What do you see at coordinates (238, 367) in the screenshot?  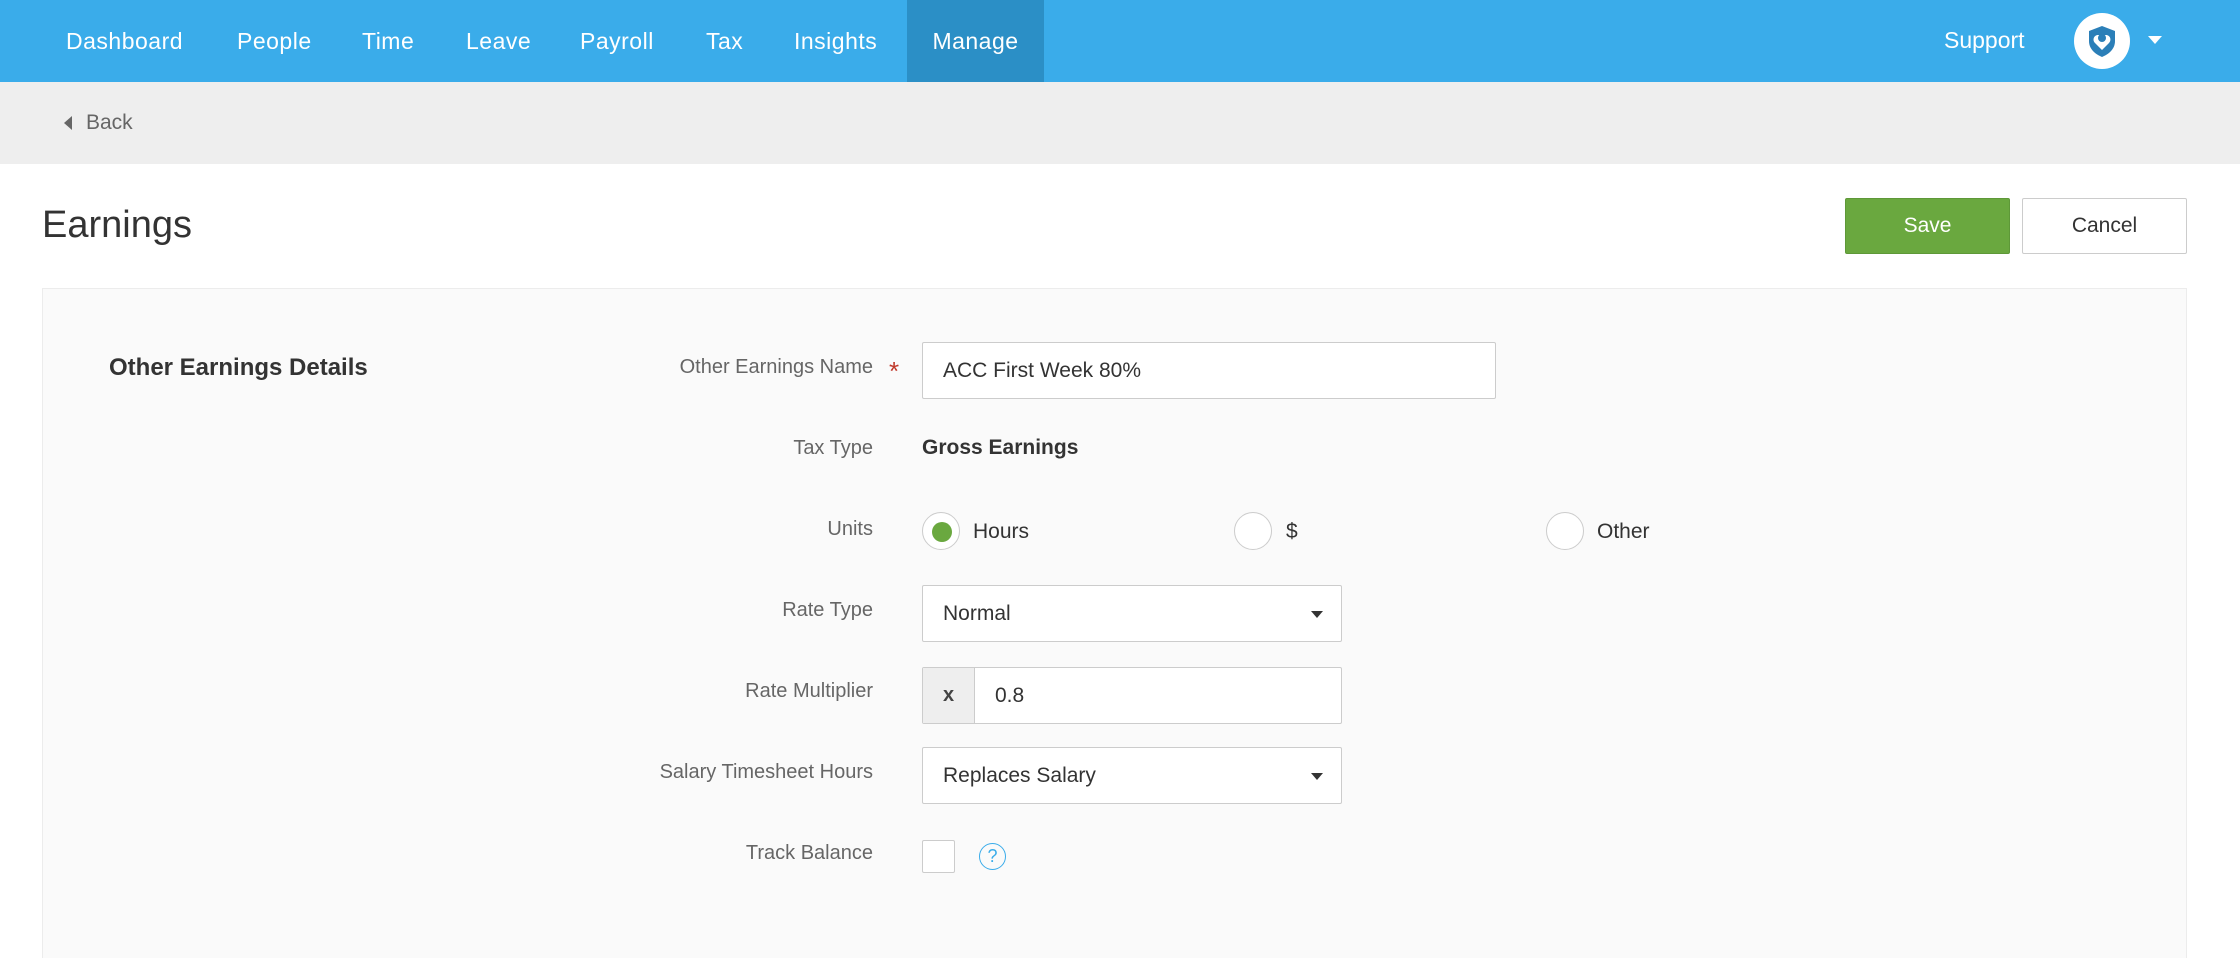 I see `section-title: Other Earnings Details` at bounding box center [238, 367].